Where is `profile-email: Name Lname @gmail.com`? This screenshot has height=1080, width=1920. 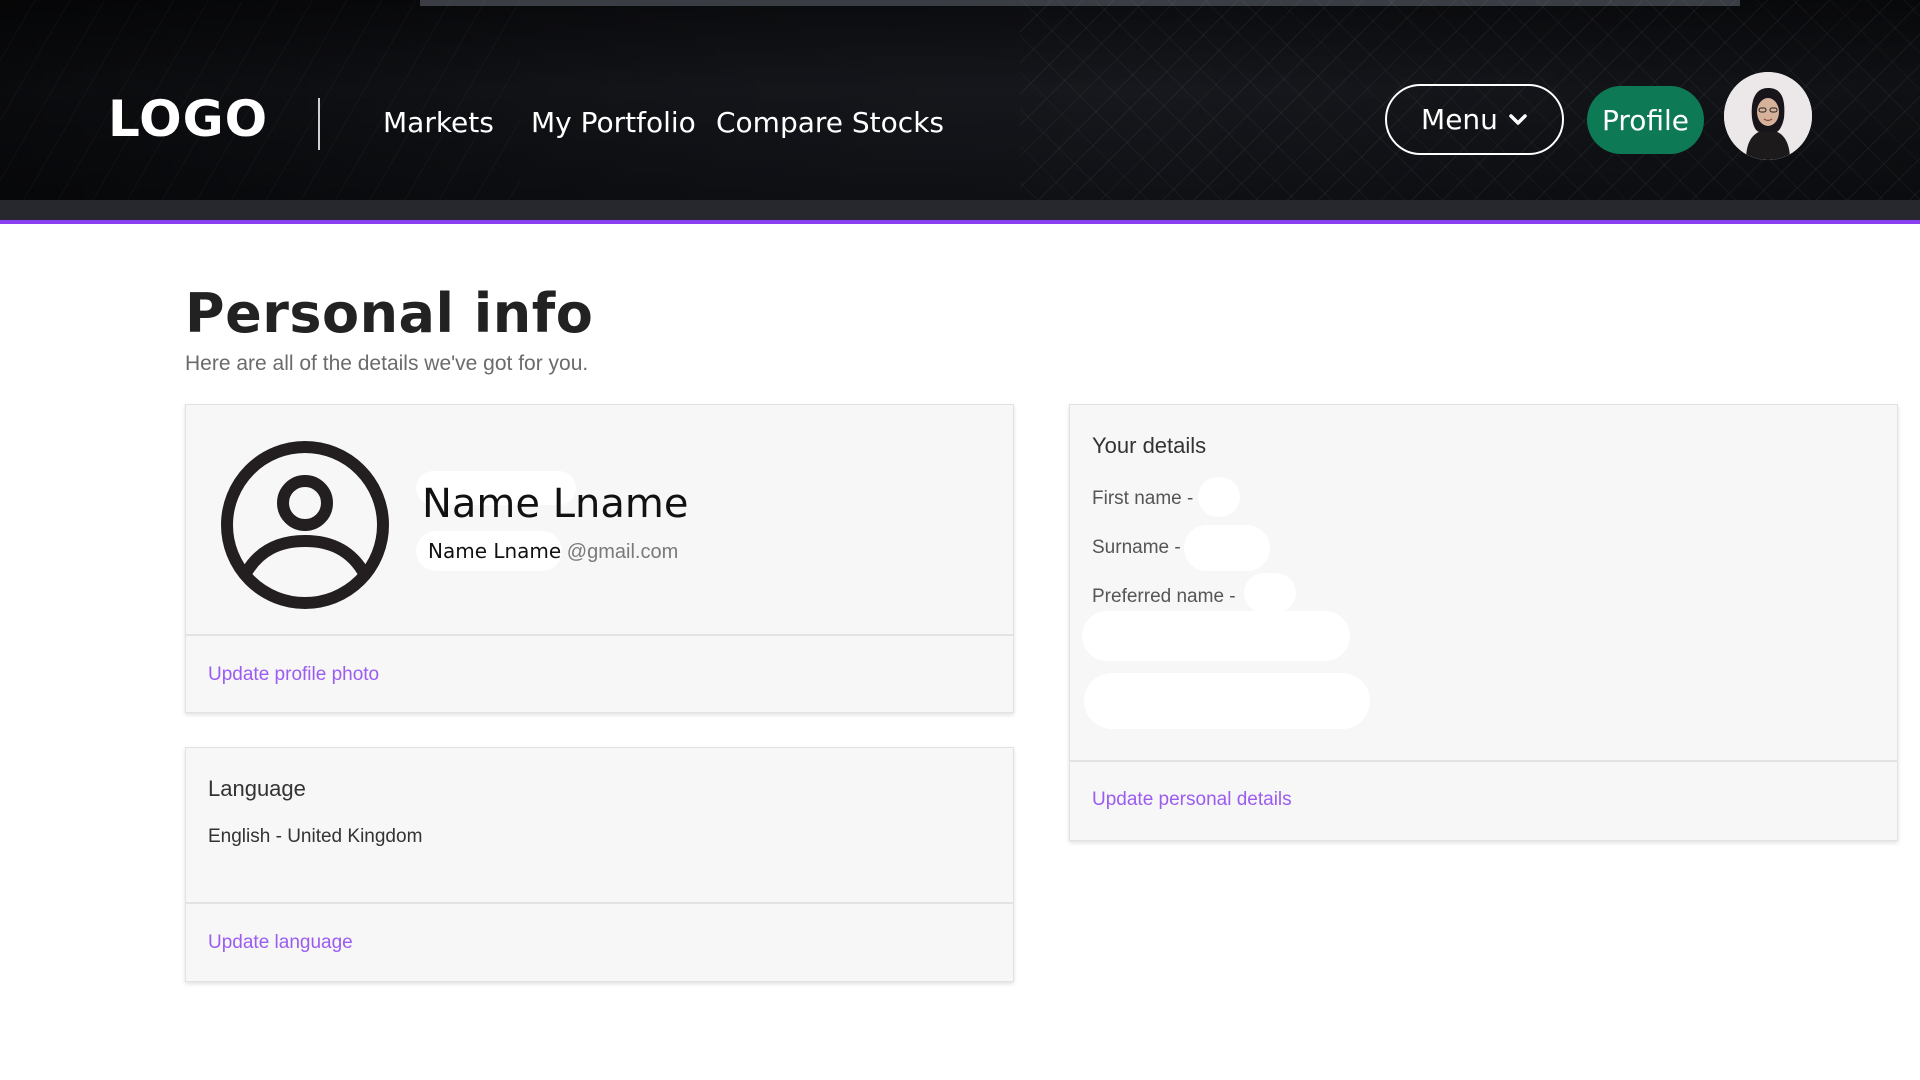 profile-email: Name Lname @gmail.com is located at coordinates (553, 551).